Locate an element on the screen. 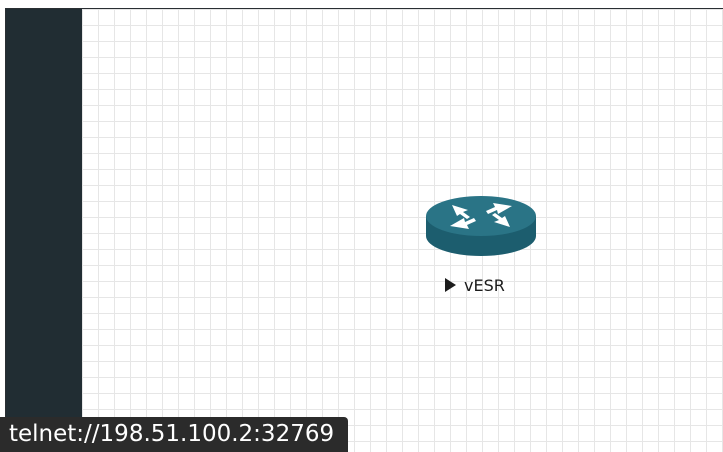  node-label: vESR is located at coordinates (475, 285).